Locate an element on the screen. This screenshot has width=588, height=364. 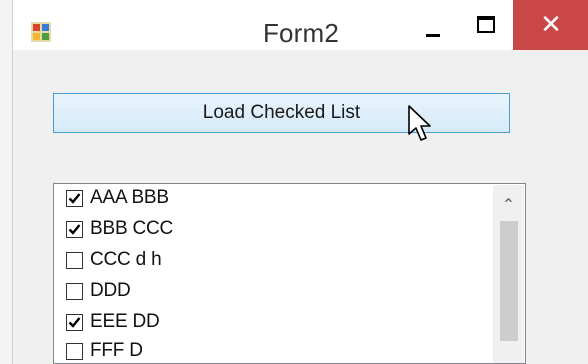
close-button: ✕ is located at coordinates (550, 25).